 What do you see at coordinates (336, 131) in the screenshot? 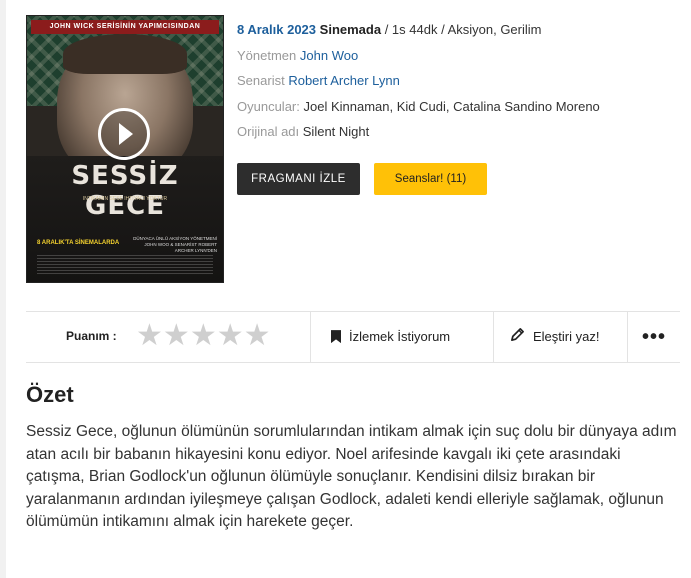
I see `original-title: Silent Night` at bounding box center [336, 131].